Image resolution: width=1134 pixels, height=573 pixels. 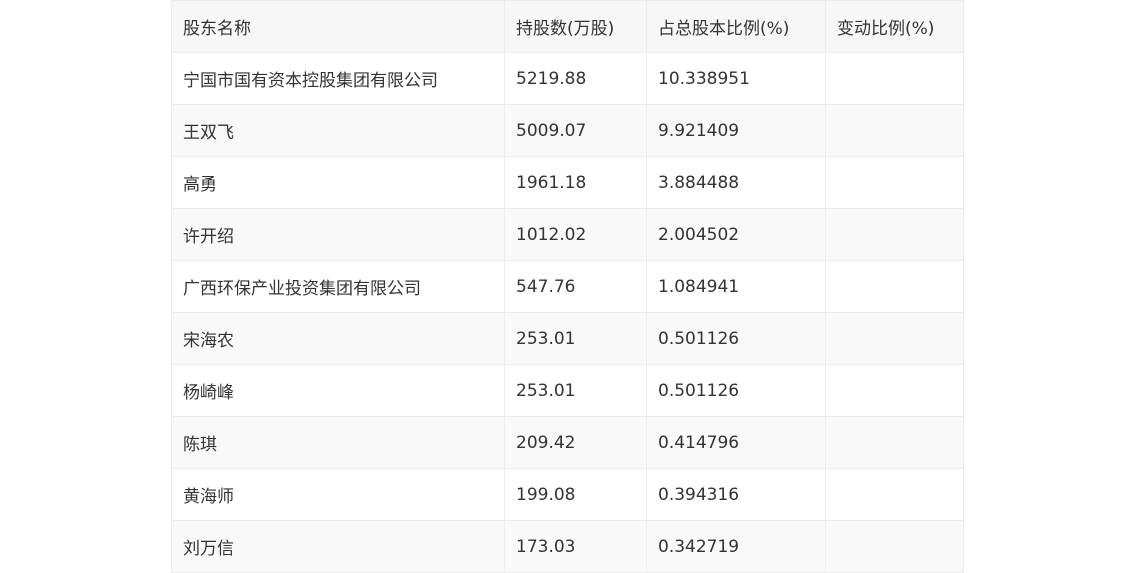 What do you see at coordinates (575, 130) in the screenshot?
I see `cell-shares-held: 5009.07` at bounding box center [575, 130].